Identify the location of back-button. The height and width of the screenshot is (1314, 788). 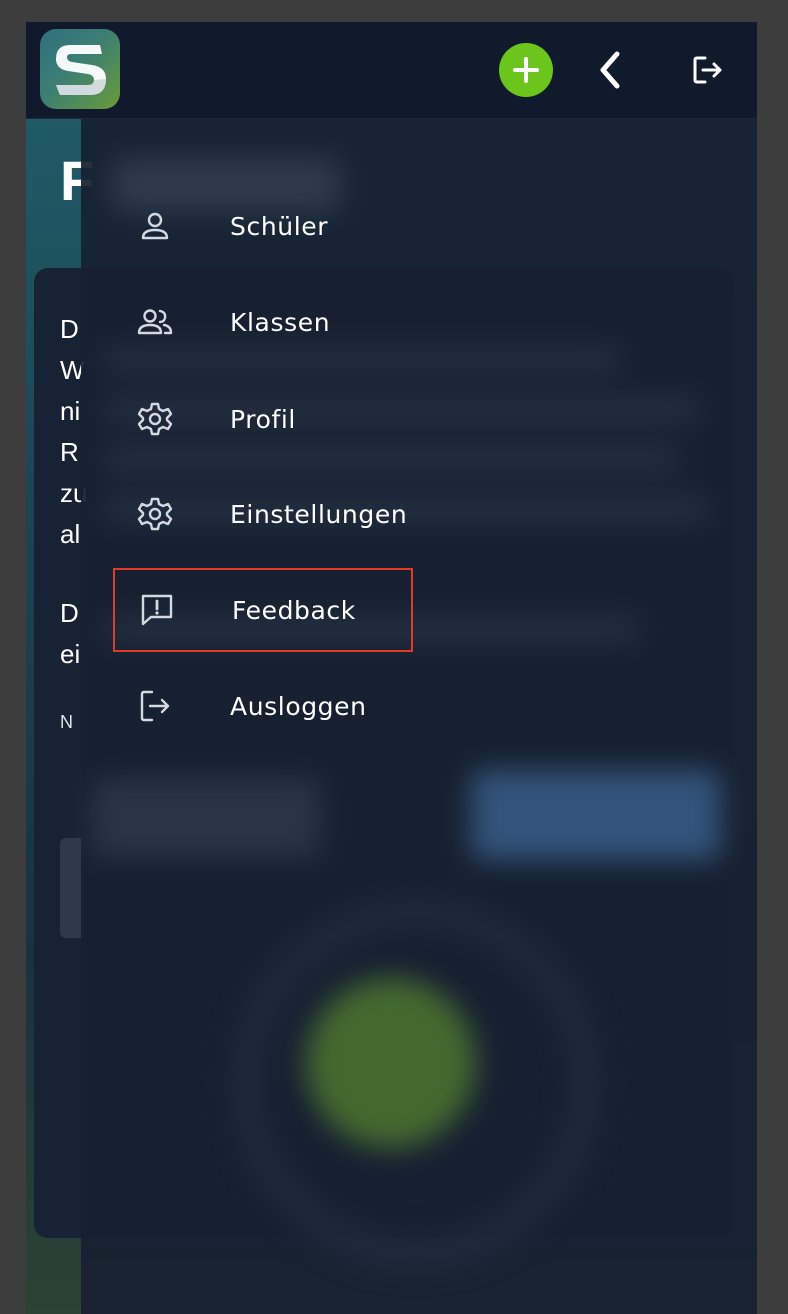
(610, 70).